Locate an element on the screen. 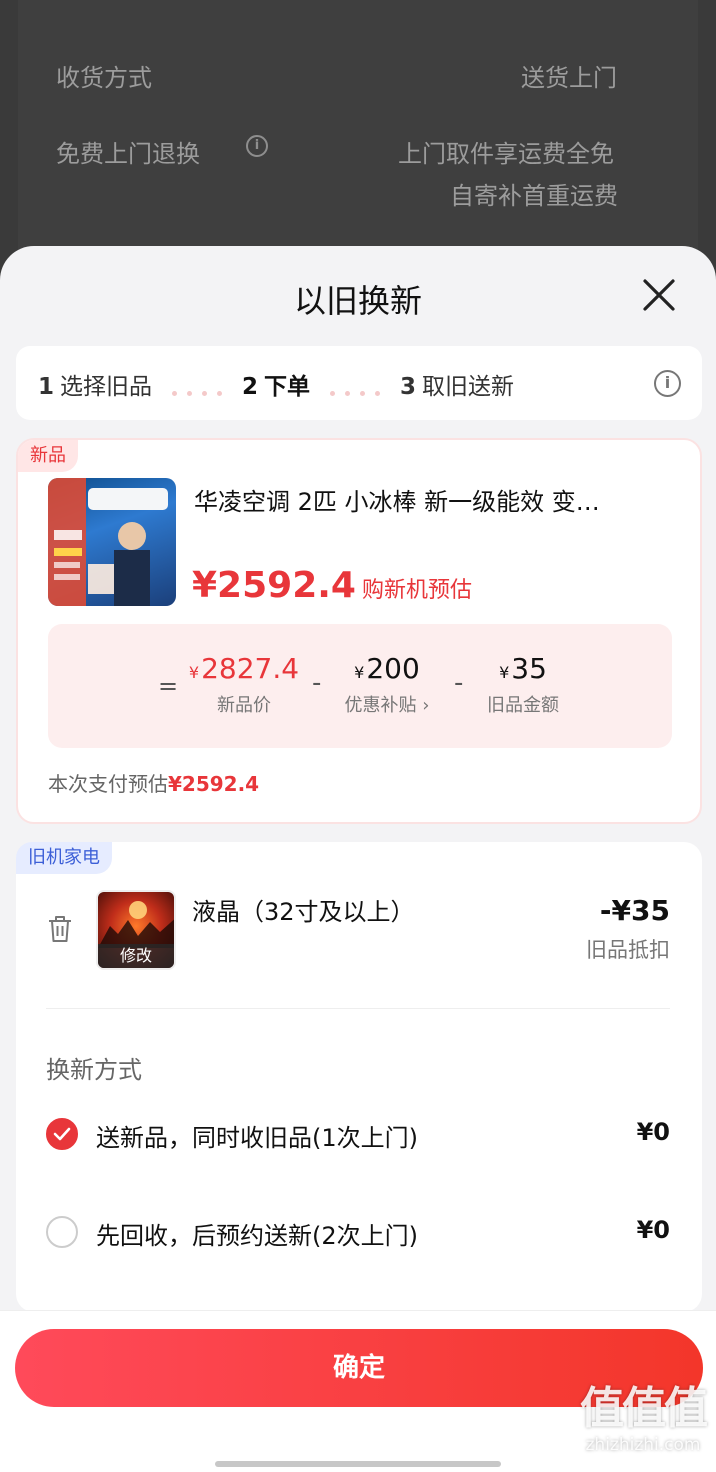  new-product-tag: 新品 is located at coordinates (48, 456).